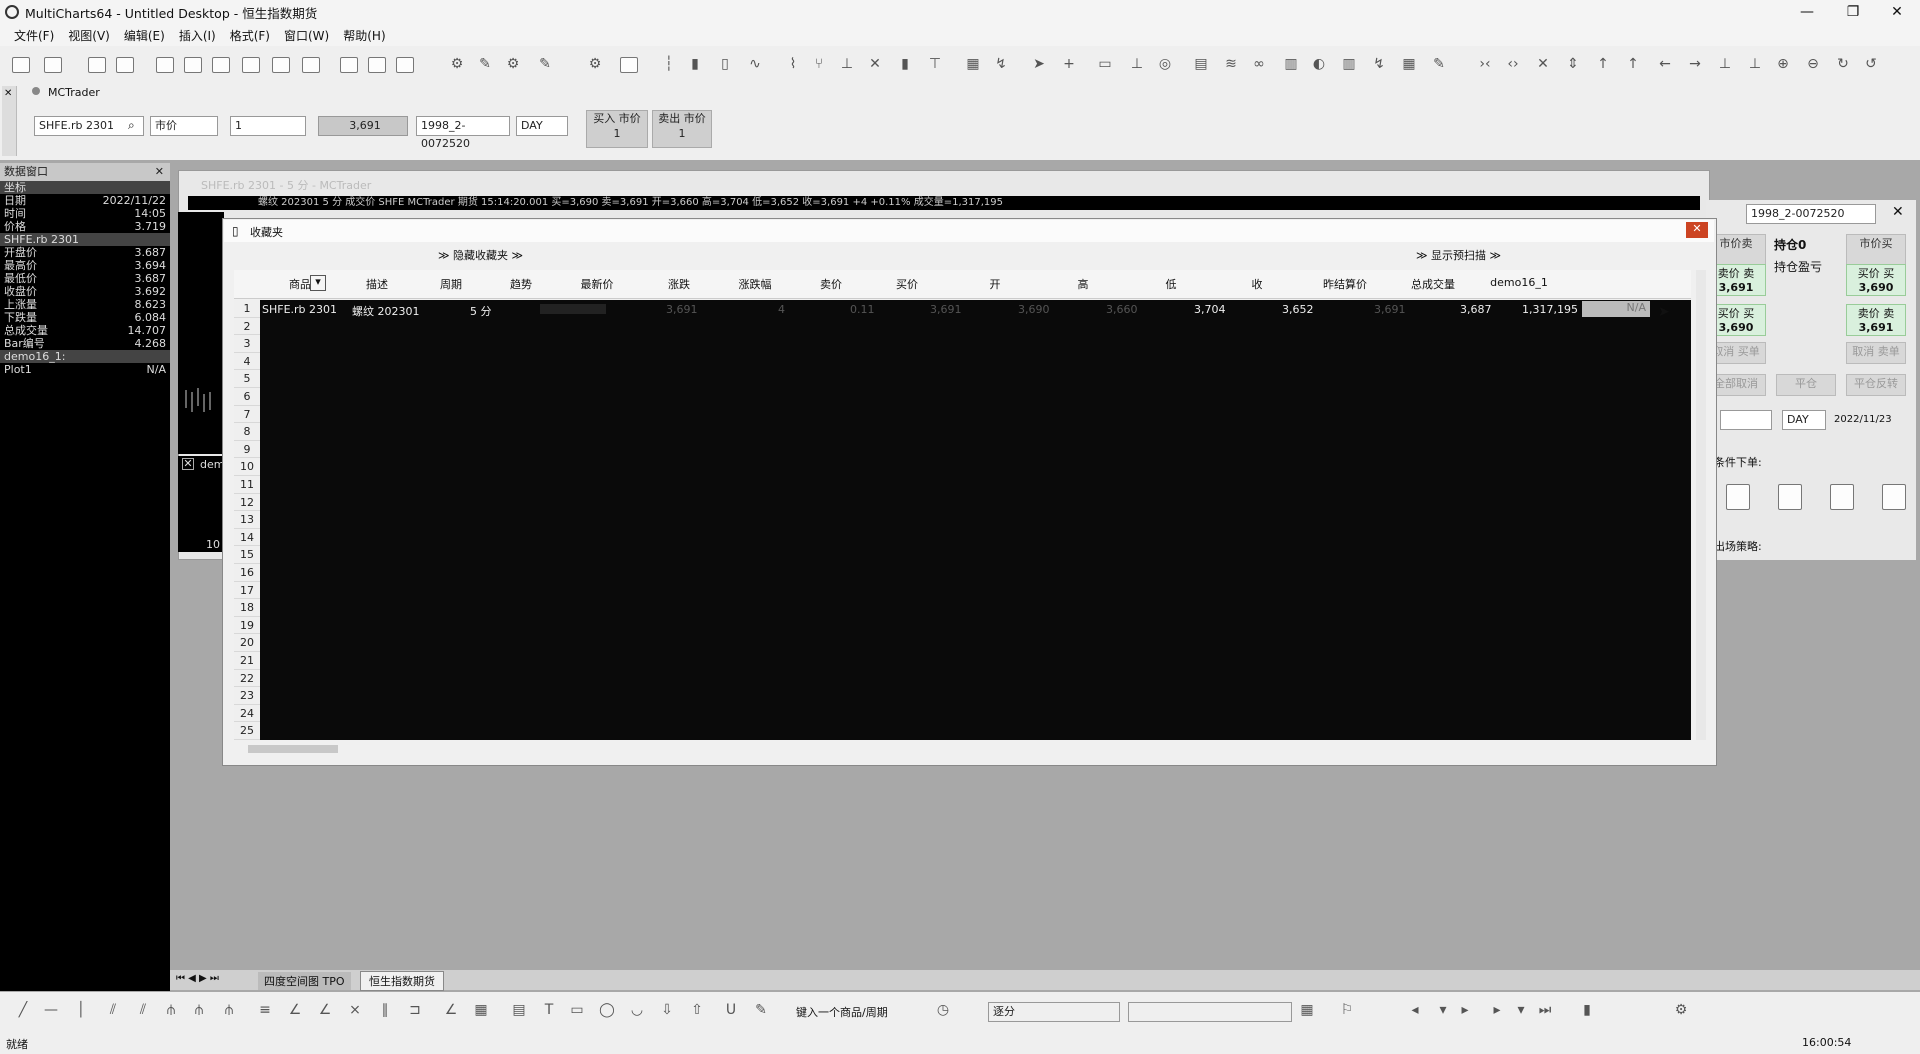 The width and height of the screenshot is (1920, 1054). What do you see at coordinates (1433, 284) in the screenshot?
I see `col-volume: 总成交量` at bounding box center [1433, 284].